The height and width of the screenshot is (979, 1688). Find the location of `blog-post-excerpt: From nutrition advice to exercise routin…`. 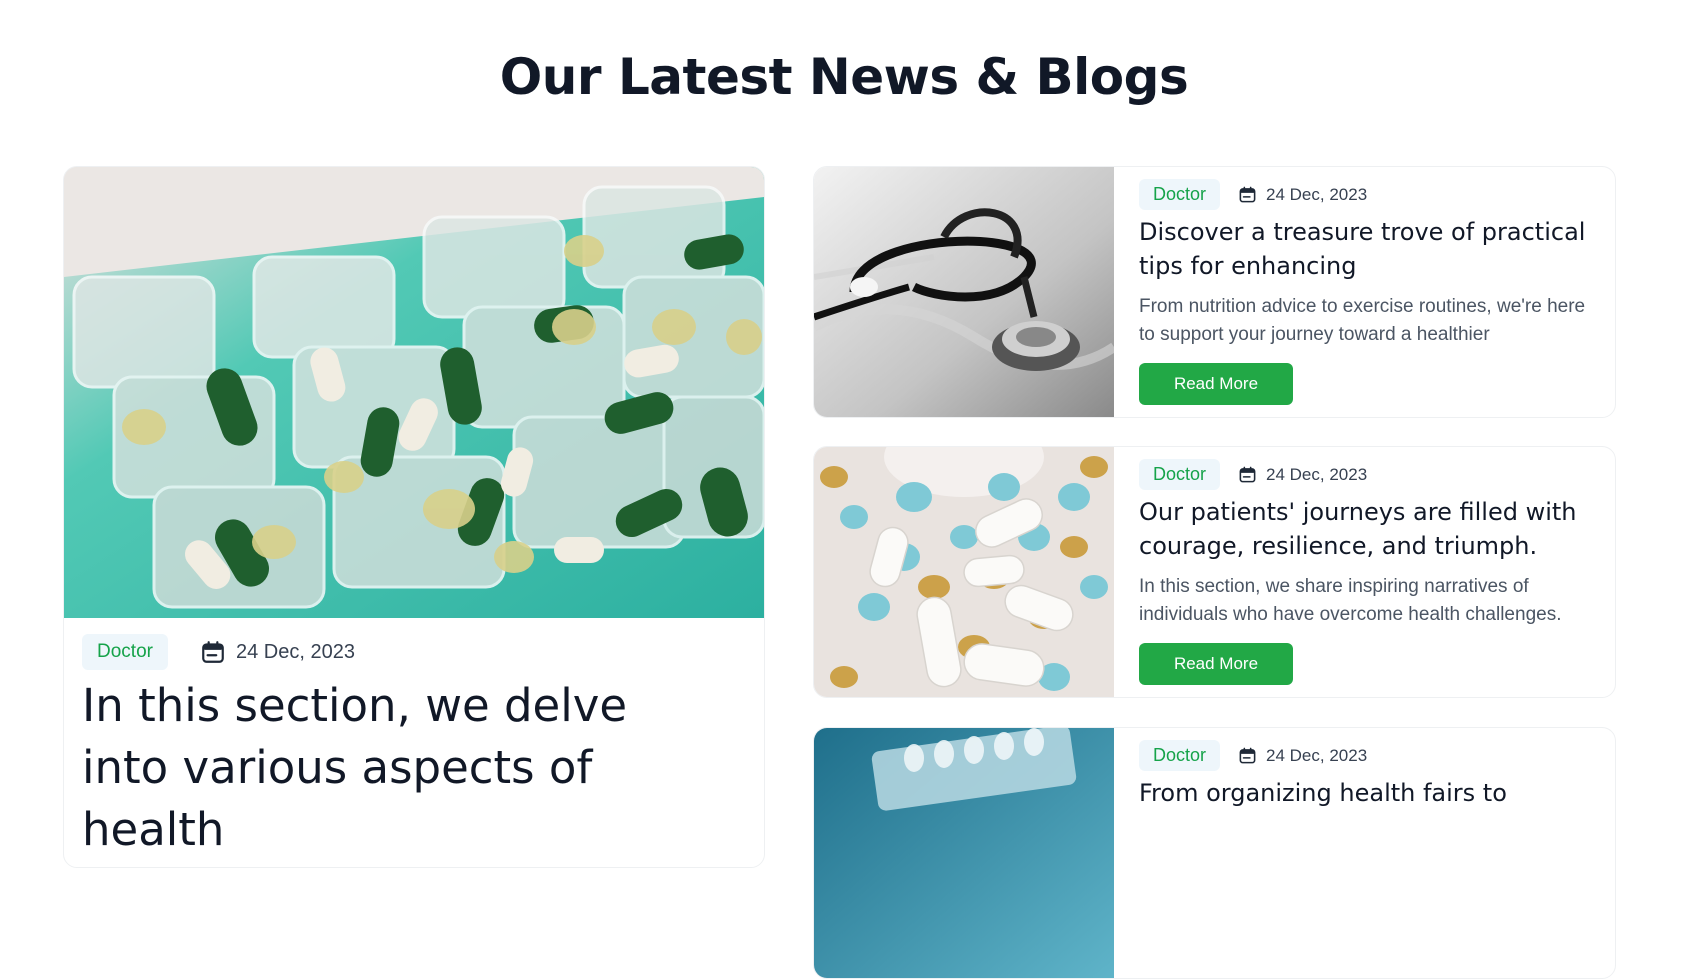

blog-post-excerpt: From nutrition advice to exercise routin… is located at coordinates (1362, 320).